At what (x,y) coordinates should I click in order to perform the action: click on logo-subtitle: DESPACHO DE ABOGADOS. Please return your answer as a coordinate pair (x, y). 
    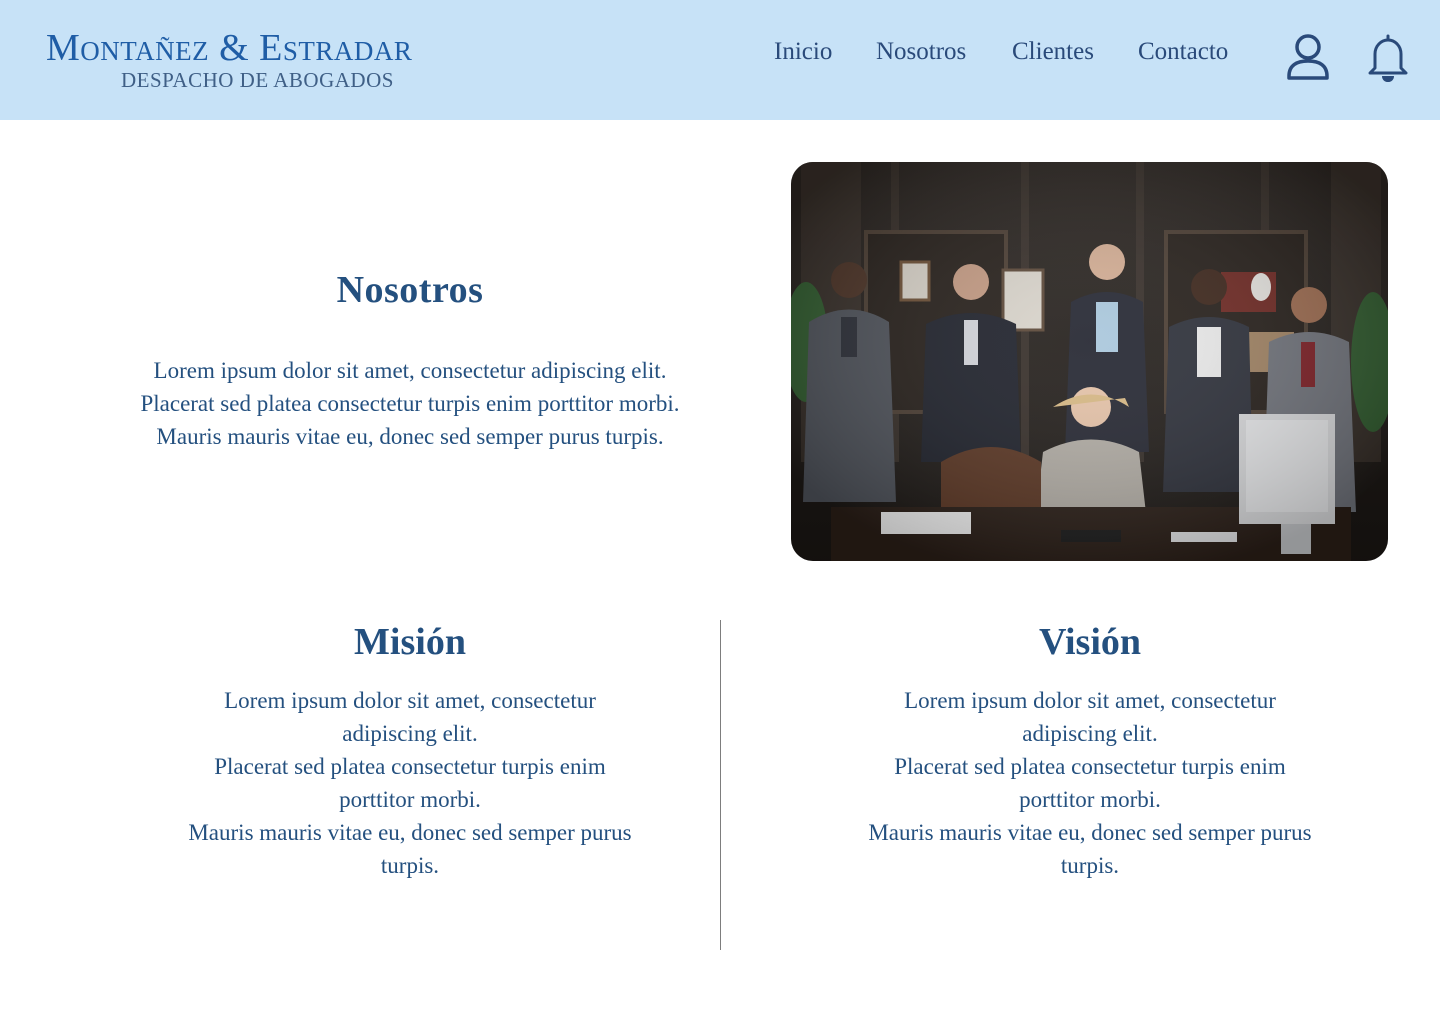
    Looking at the image, I should click on (257, 80).